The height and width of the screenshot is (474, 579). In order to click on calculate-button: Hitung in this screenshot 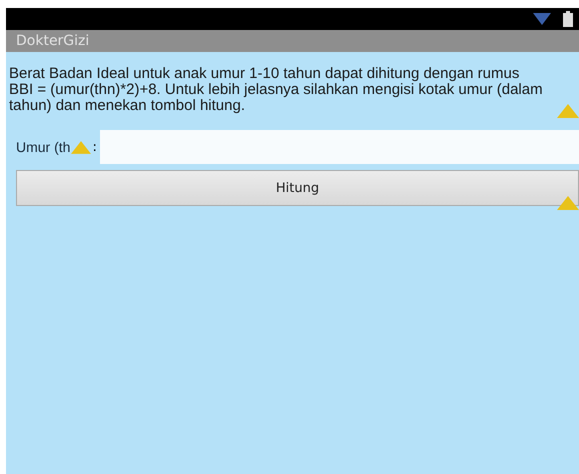, I will do `click(297, 188)`.